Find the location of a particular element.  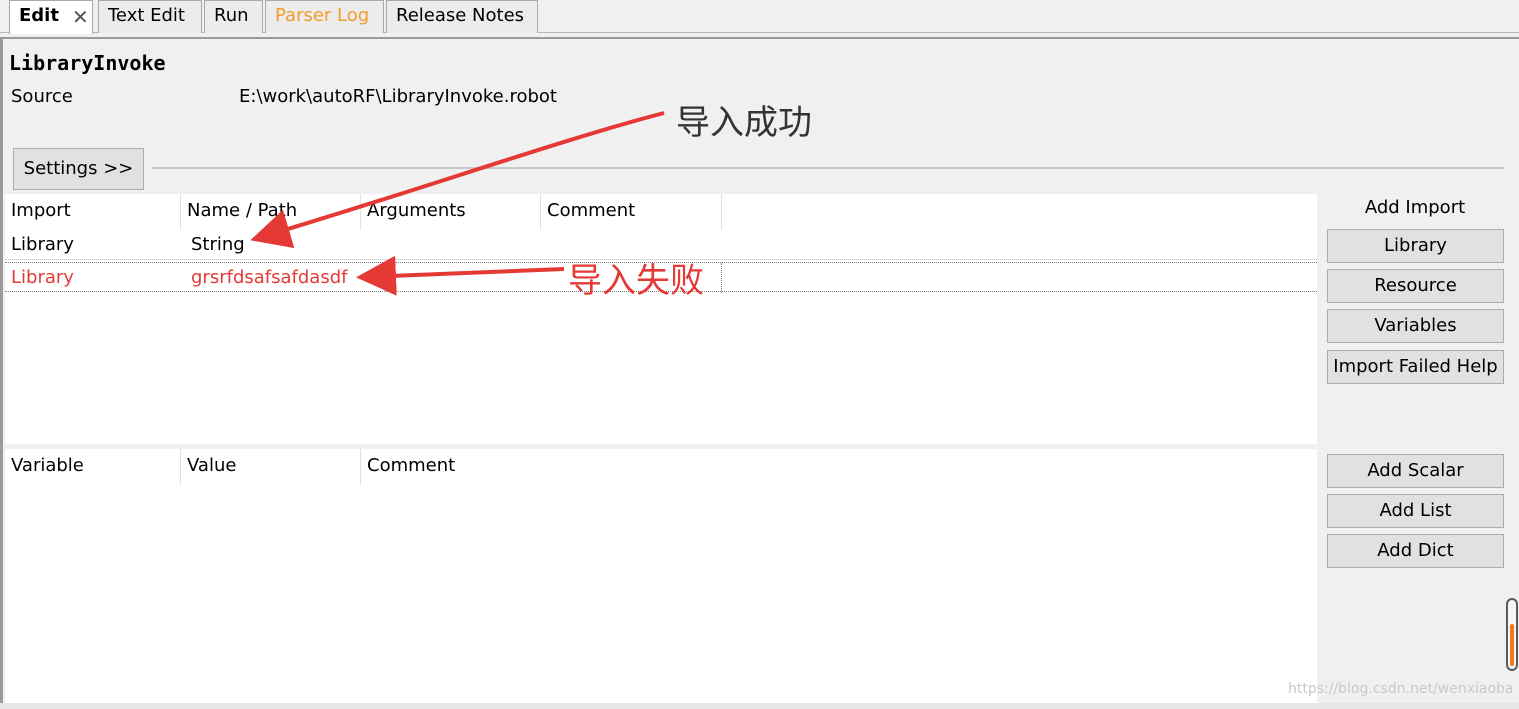

import-name-cell: String is located at coordinates (275, 245).